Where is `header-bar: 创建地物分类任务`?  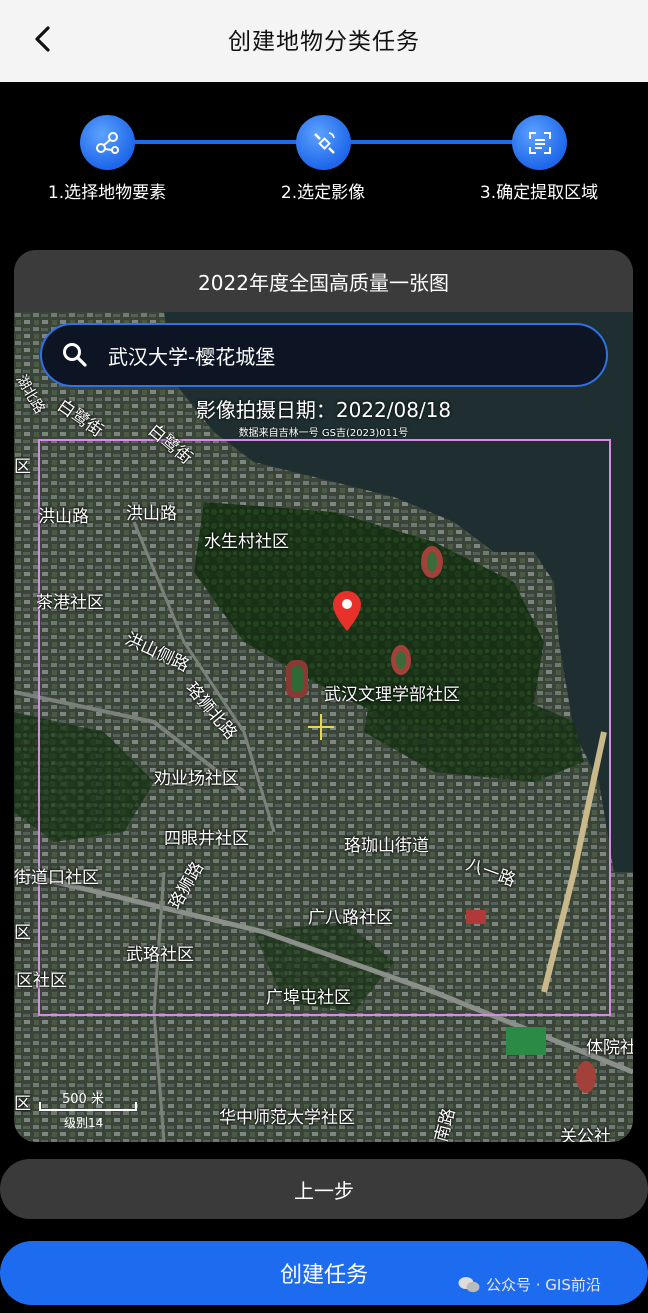
header-bar: 创建地物分类任务 is located at coordinates (324, 41).